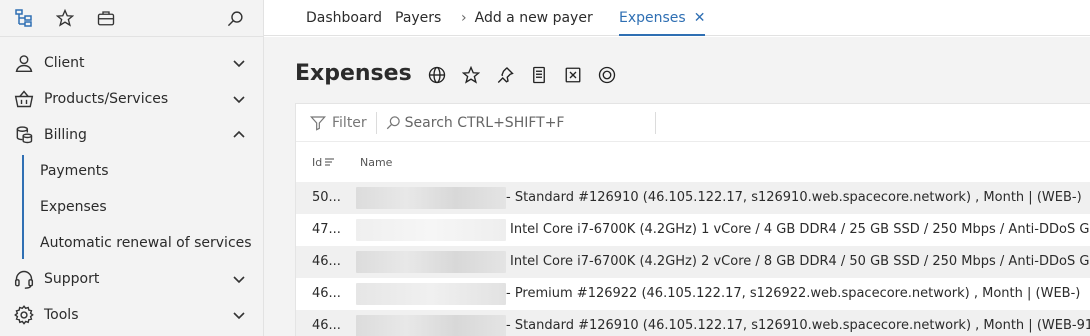  I want to click on filter-label: Filter, so click(349, 122).